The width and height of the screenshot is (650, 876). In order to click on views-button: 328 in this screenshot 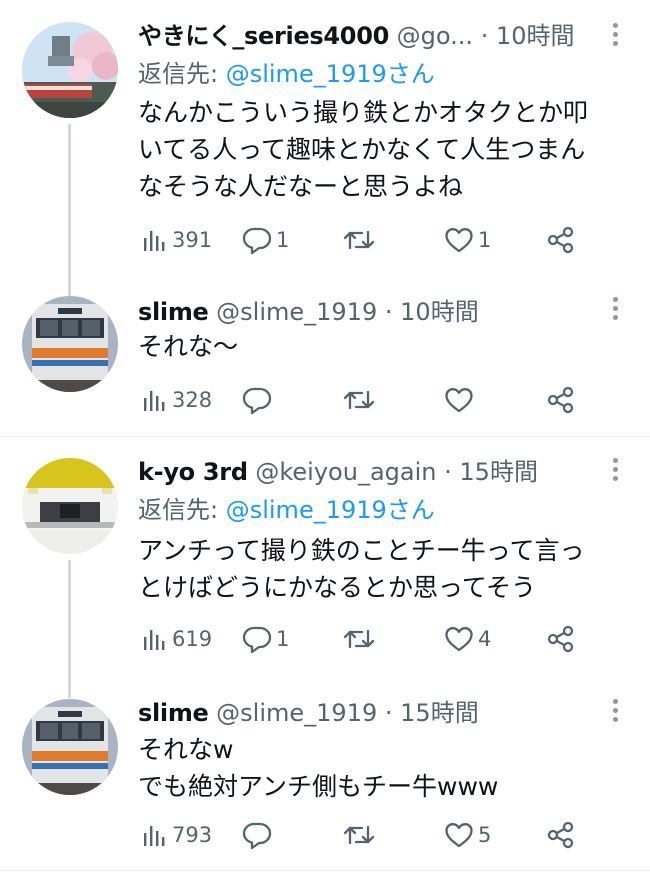, I will do `click(177, 400)`.